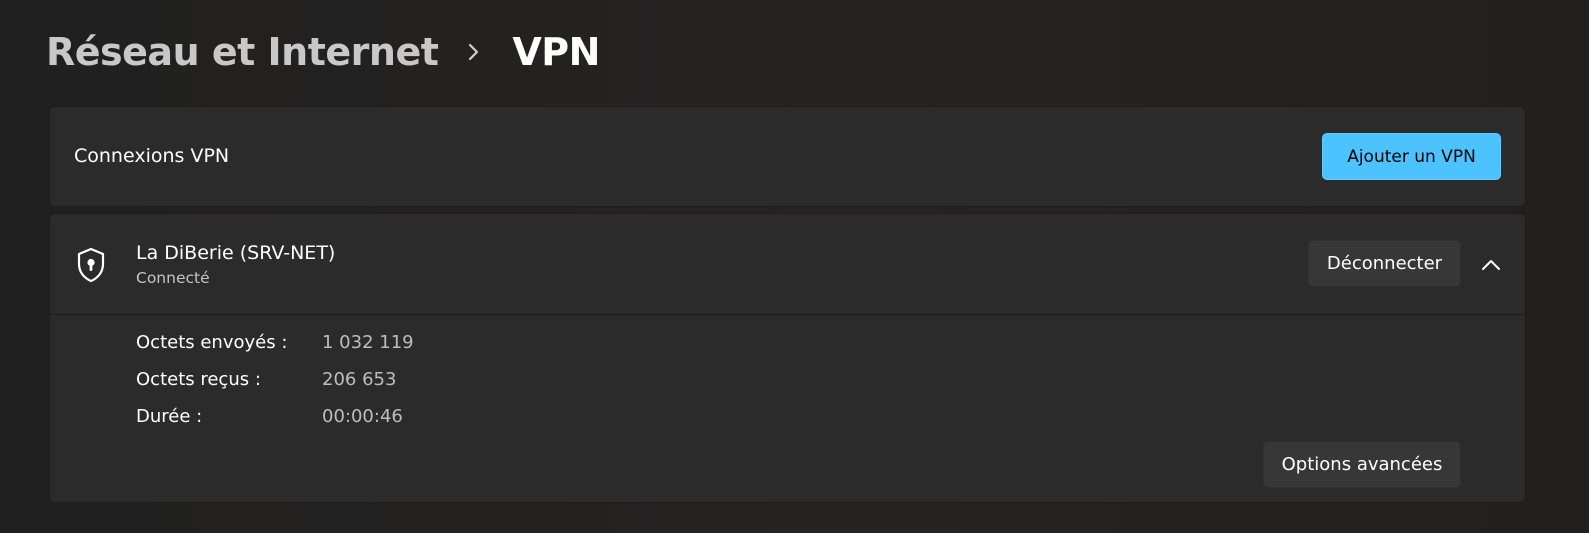 The width and height of the screenshot is (1589, 533). I want to click on stat-label: Octets reçus :, so click(198, 379).